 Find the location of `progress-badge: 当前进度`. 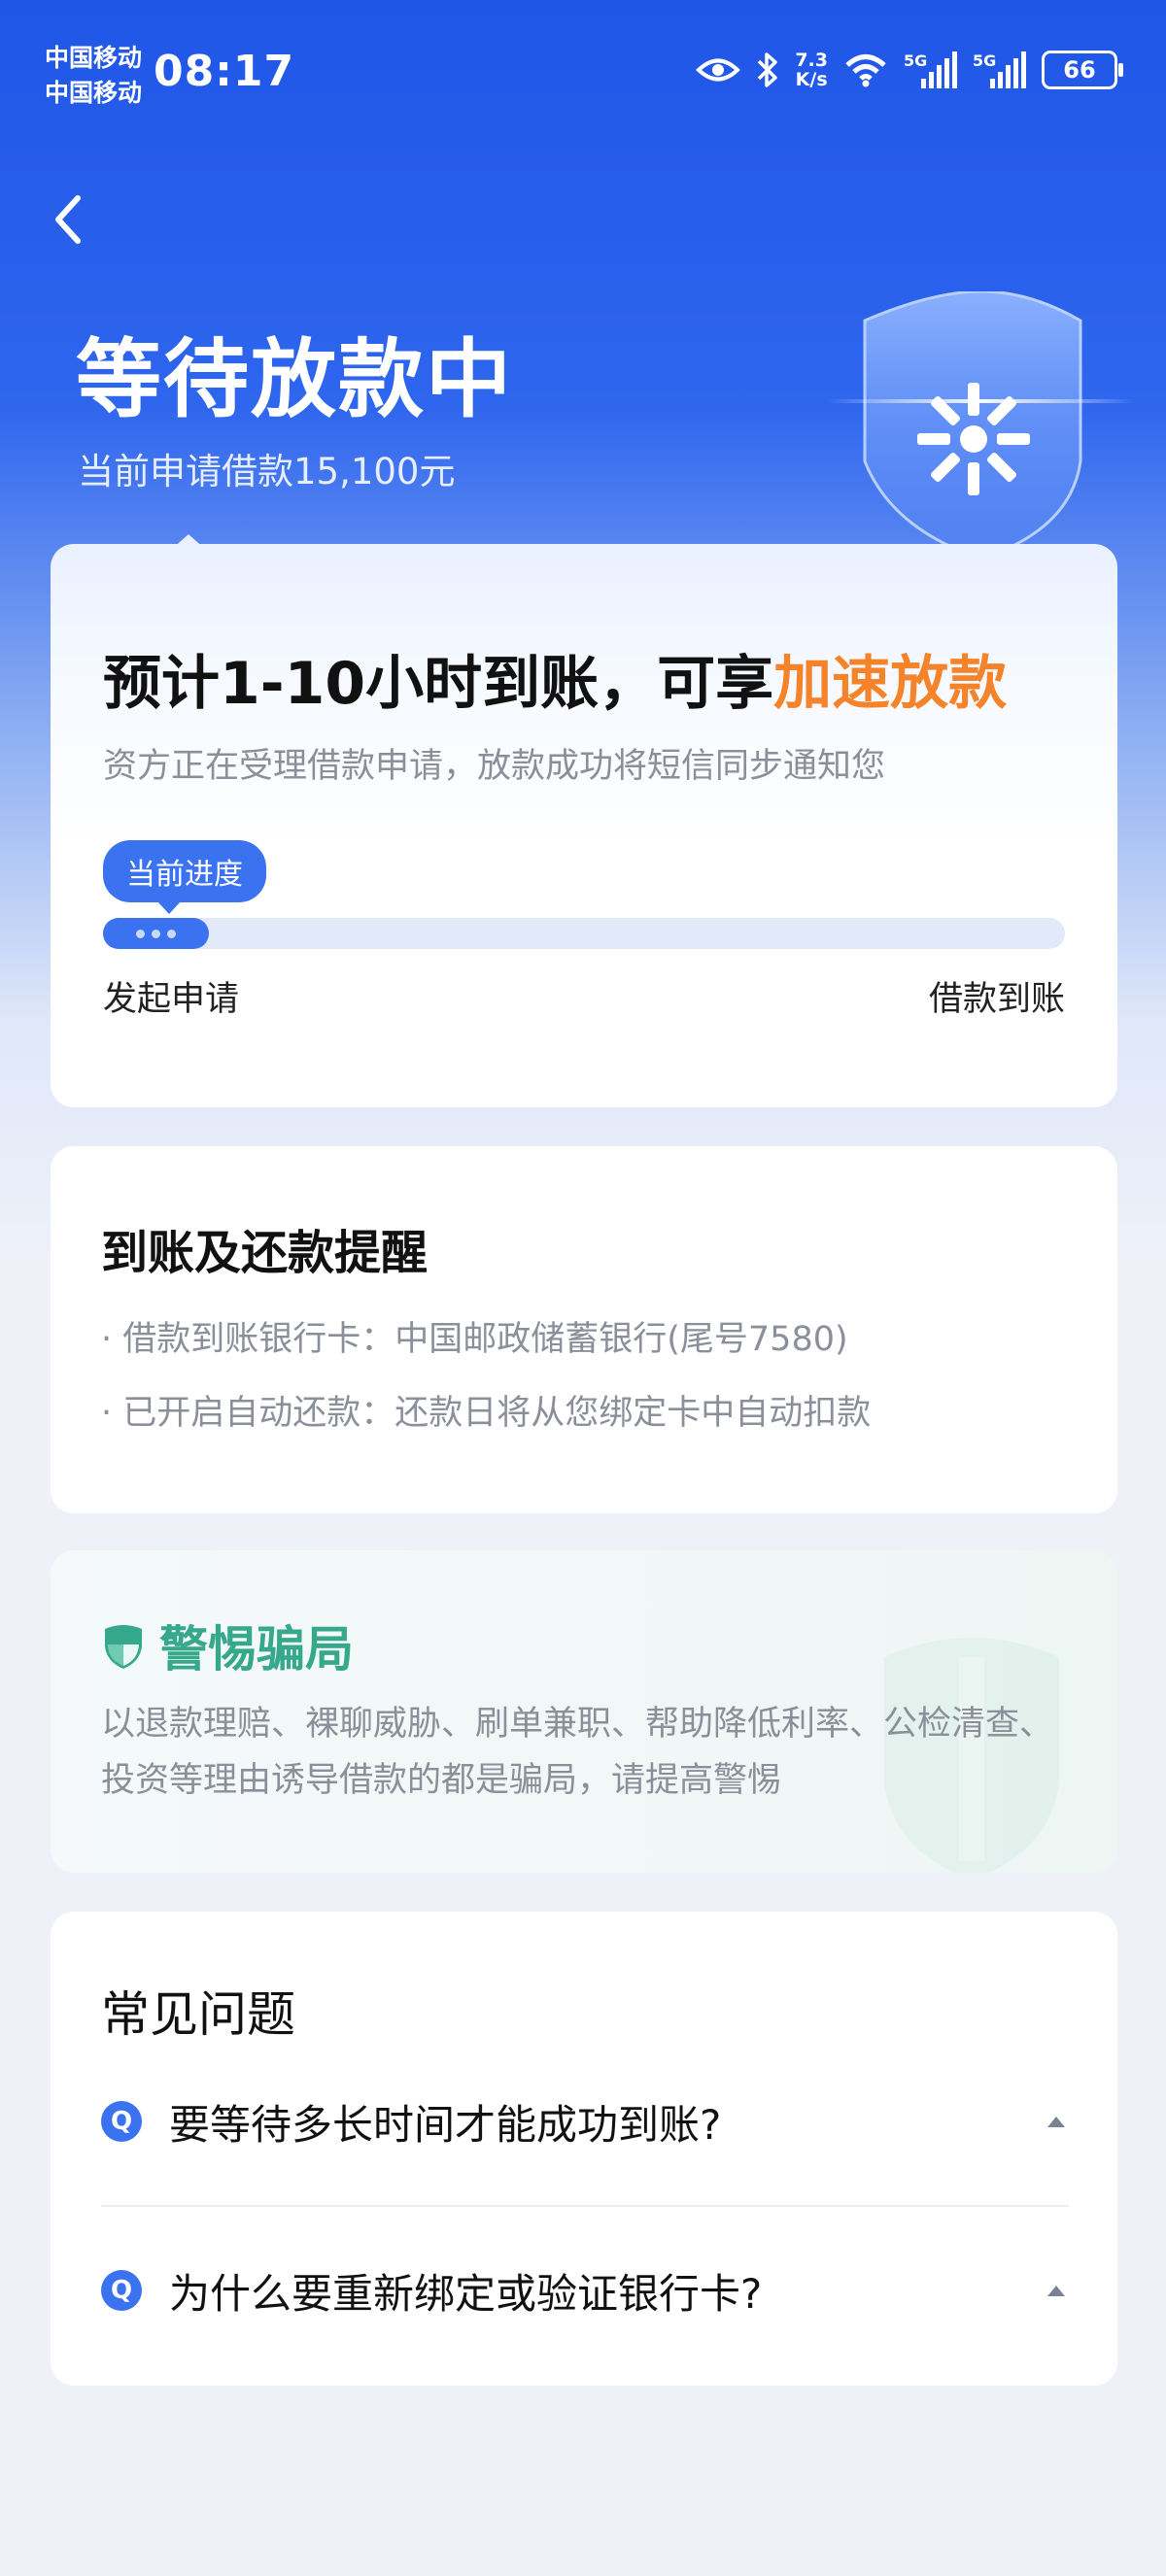

progress-badge: 当前进度 is located at coordinates (184, 877).